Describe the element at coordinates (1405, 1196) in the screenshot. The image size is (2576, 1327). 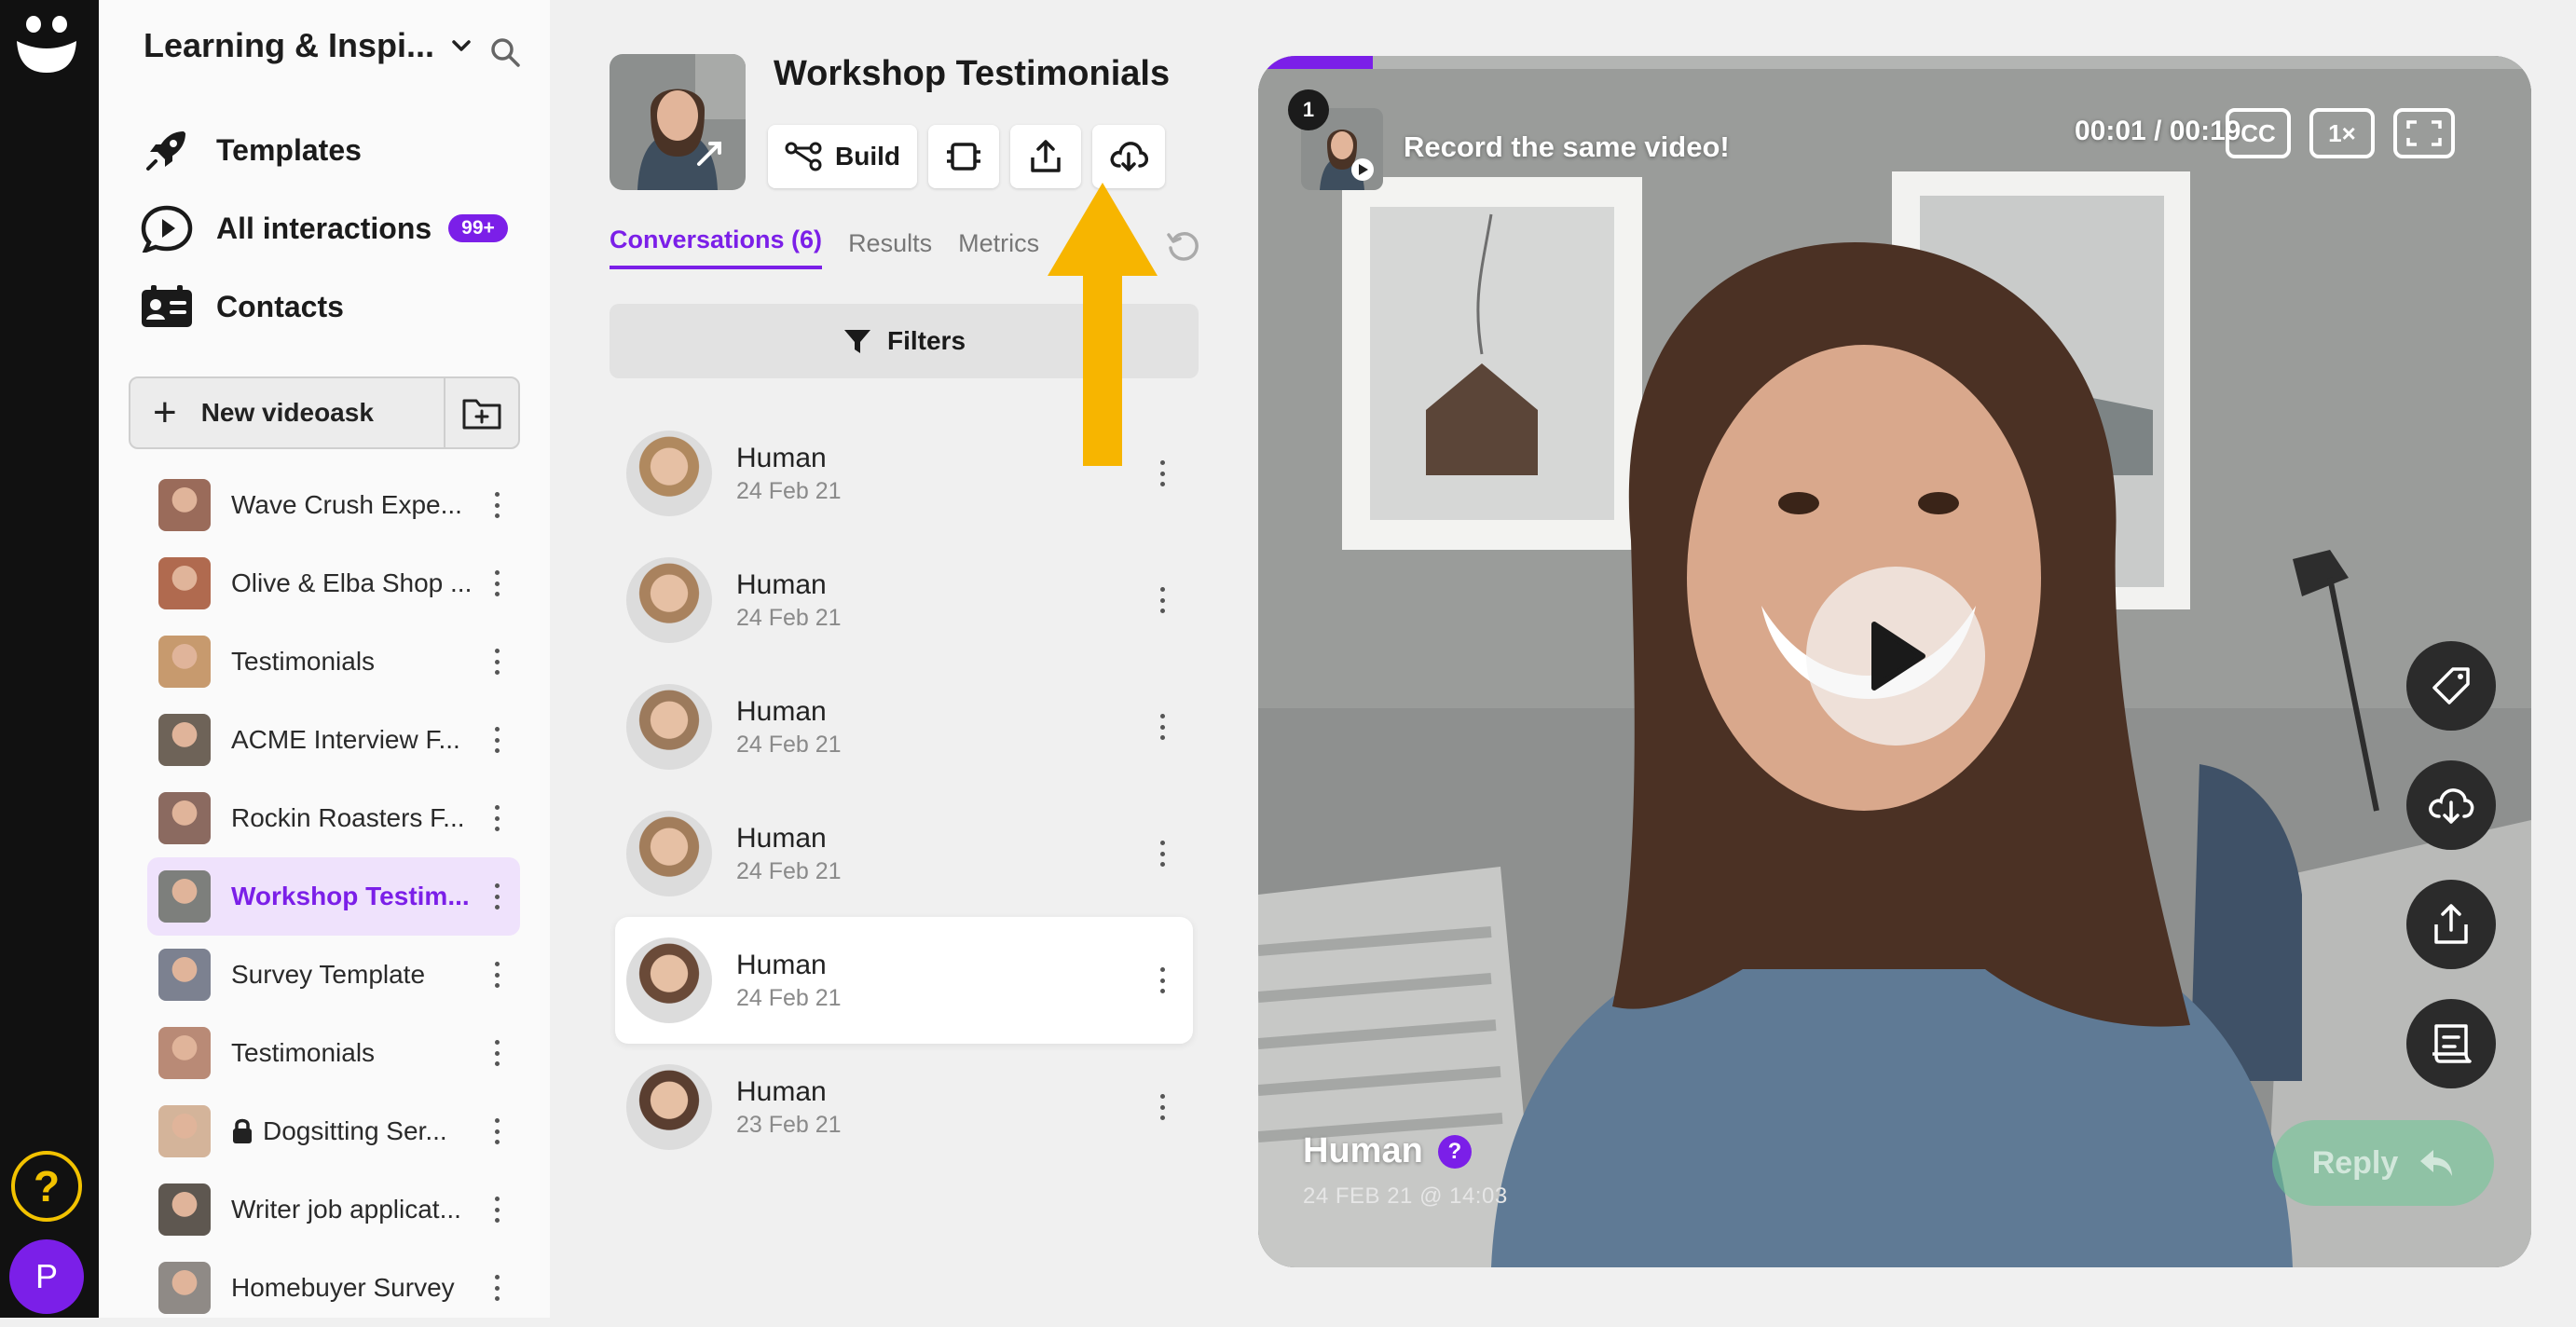
I see `respondent-date: 24 FEB 21 @ 14:03` at that location.